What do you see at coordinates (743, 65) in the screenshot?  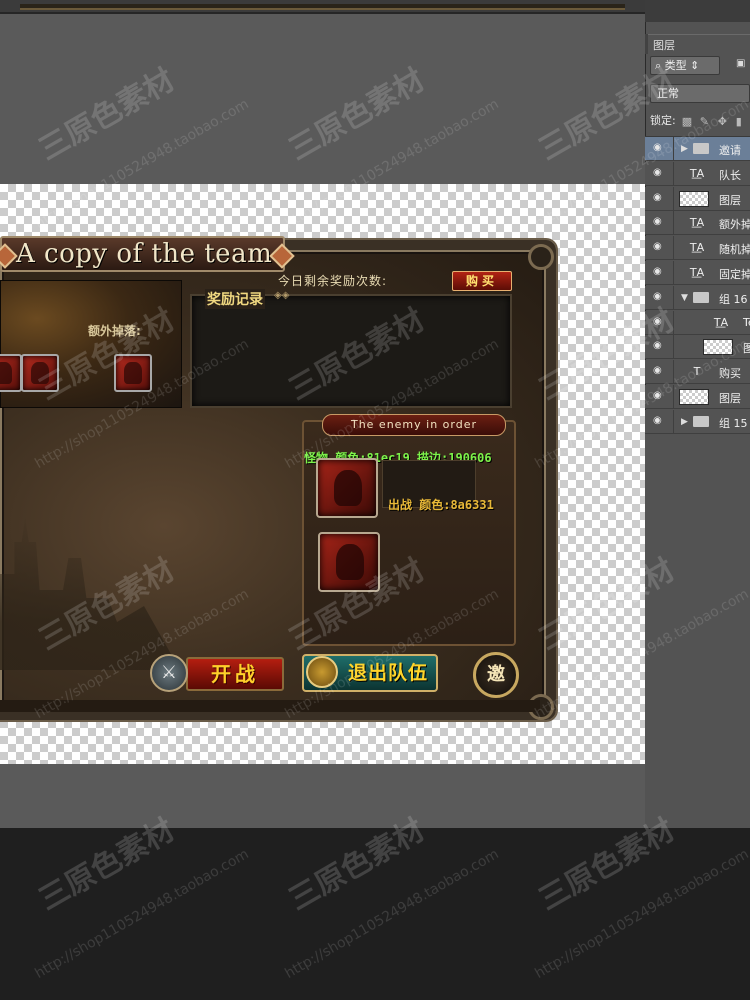 I see `image-filter-icon: ▣` at bounding box center [743, 65].